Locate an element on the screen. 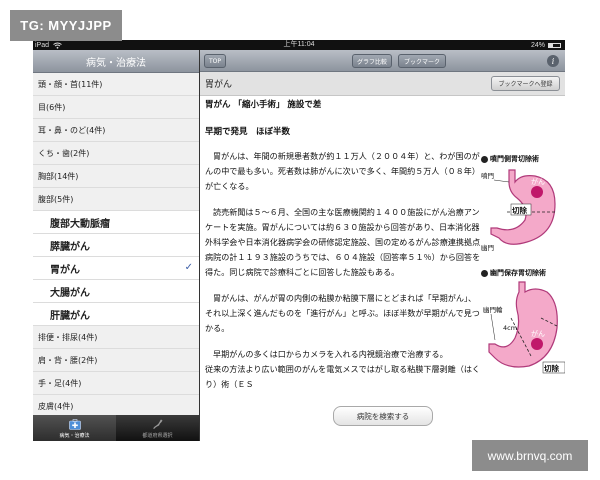 This screenshot has width=600, height=480. bookmark-button: ブックマーク is located at coordinates (422, 61).